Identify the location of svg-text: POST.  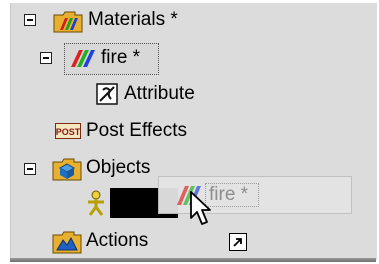
(68, 132).